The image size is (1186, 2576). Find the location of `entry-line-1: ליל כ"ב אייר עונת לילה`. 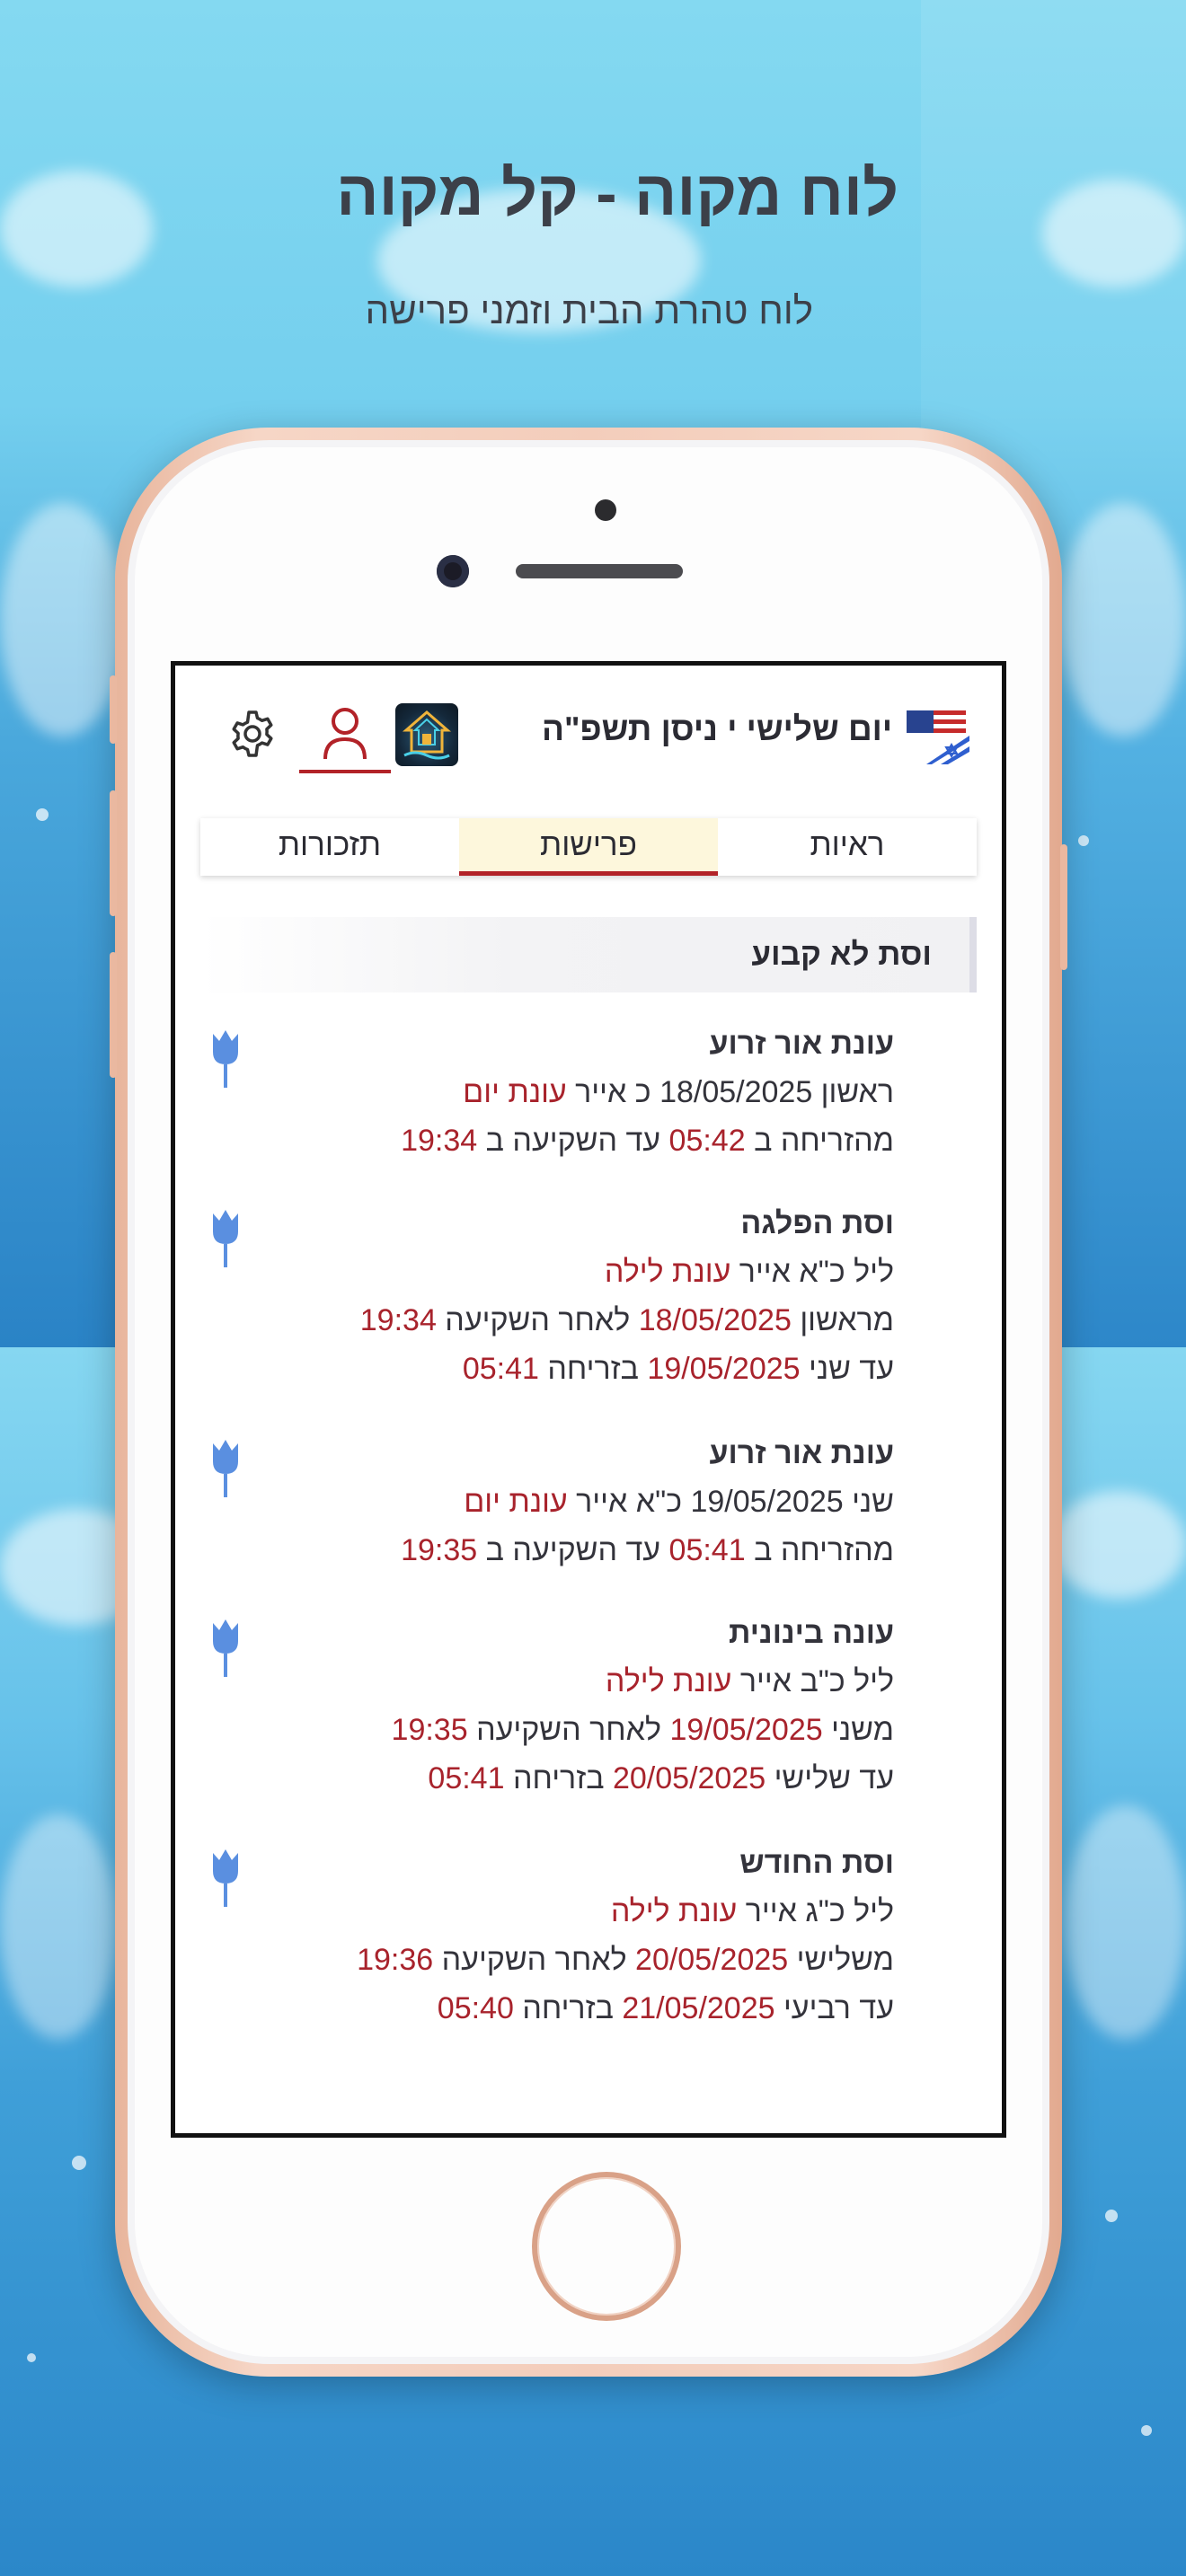

entry-line-1: ליל כ"ב אייר עונת לילה is located at coordinates (750, 1681).